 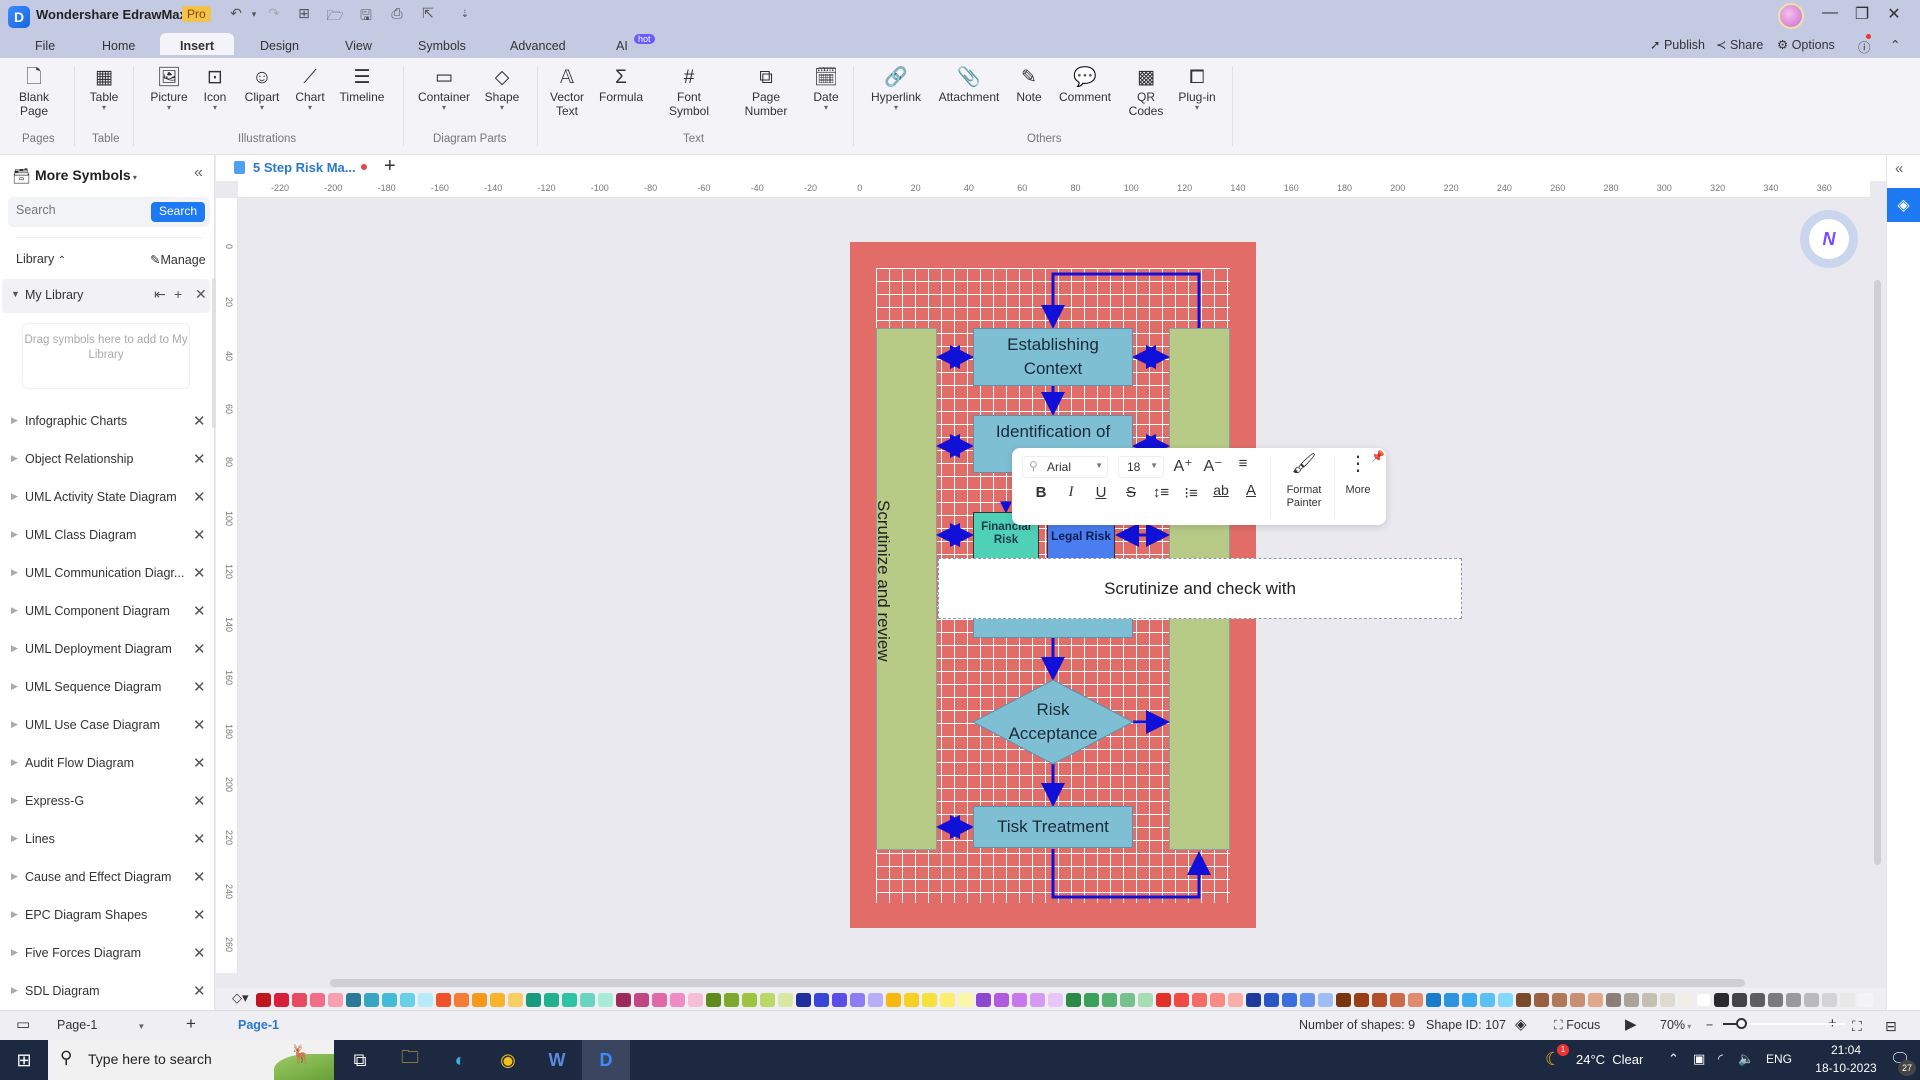 I want to click on page-view-icon: ▭, so click(x=23, y=1024).